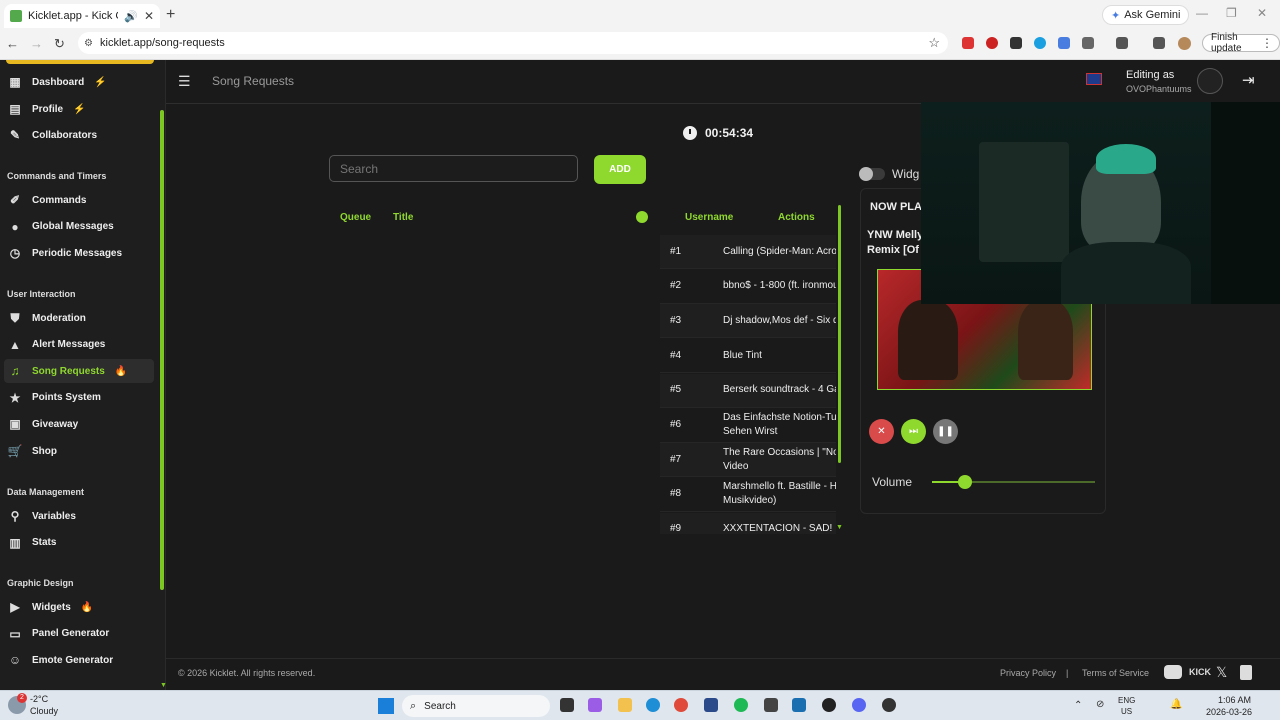 The height and width of the screenshot is (720, 1280). What do you see at coordinates (881, 431) in the screenshot?
I see `remove-song-button: ✕` at bounding box center [881, 431].